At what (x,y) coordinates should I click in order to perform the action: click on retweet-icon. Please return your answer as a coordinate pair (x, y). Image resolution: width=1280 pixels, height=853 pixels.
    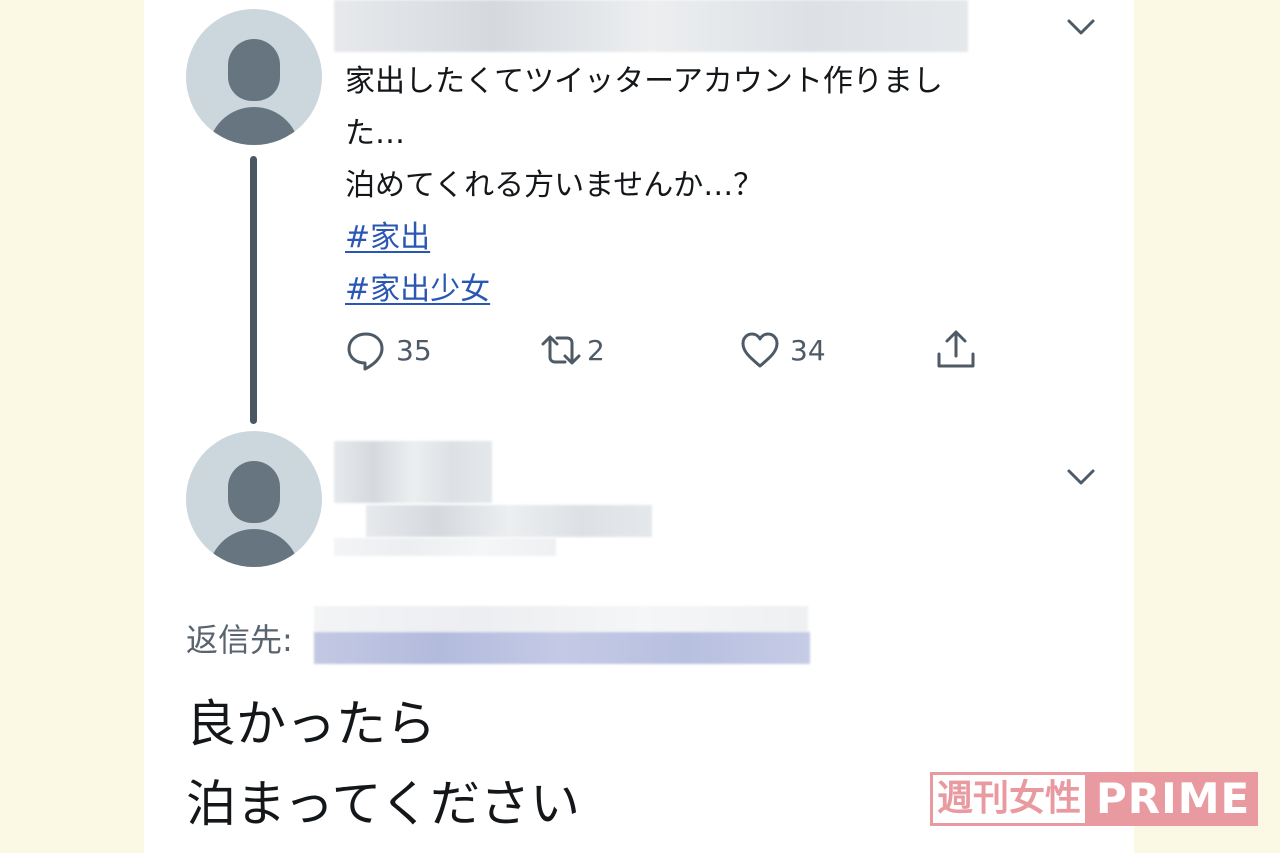
    Looking at the image, I should click on (561, 350).